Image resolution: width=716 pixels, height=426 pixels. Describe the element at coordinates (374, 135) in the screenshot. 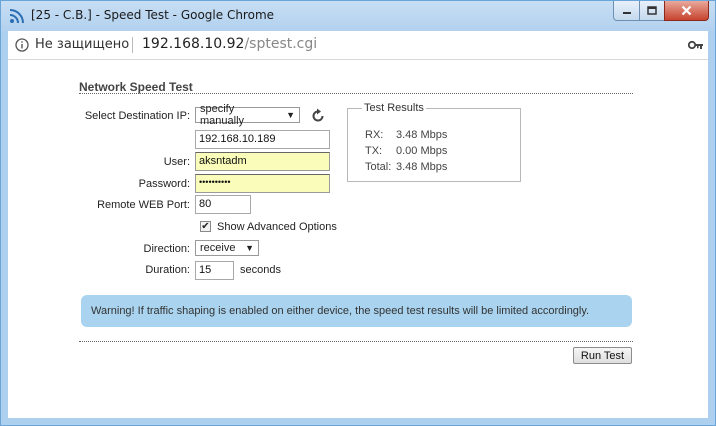

I see `rx-label: RX:` at that location.